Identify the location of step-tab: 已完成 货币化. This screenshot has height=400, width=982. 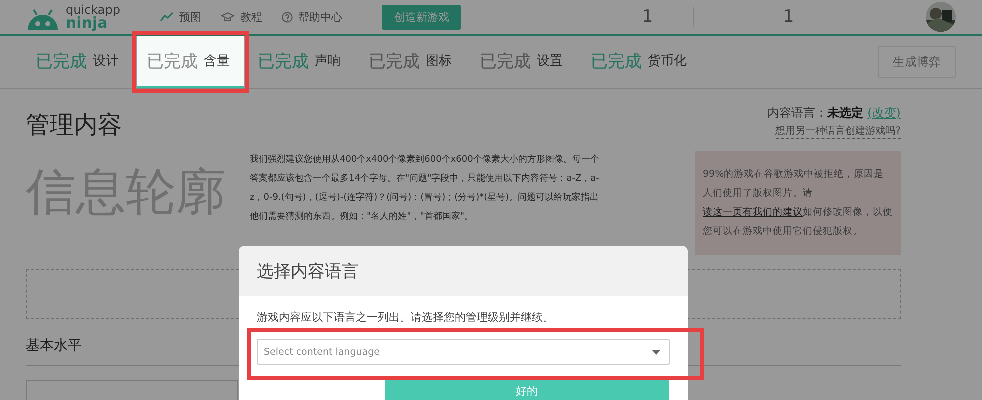
(641, 62).